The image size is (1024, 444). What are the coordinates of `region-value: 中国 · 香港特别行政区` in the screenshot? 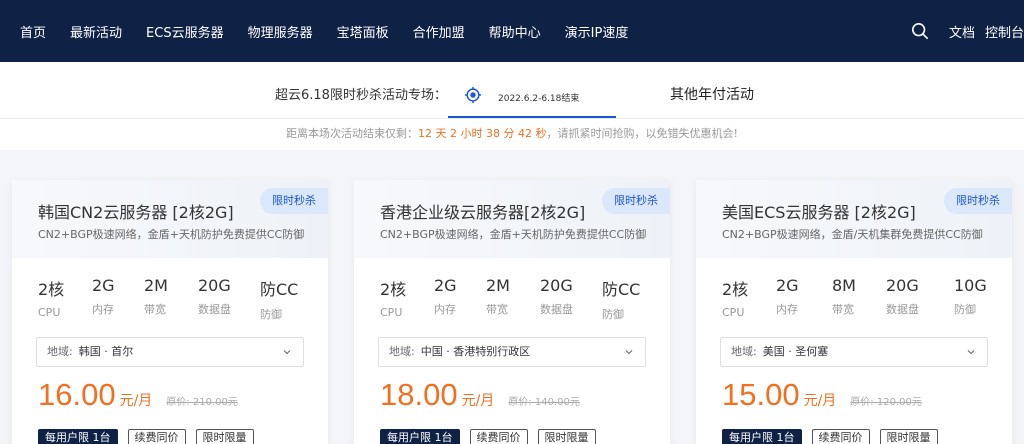 It's located at (475, 351).